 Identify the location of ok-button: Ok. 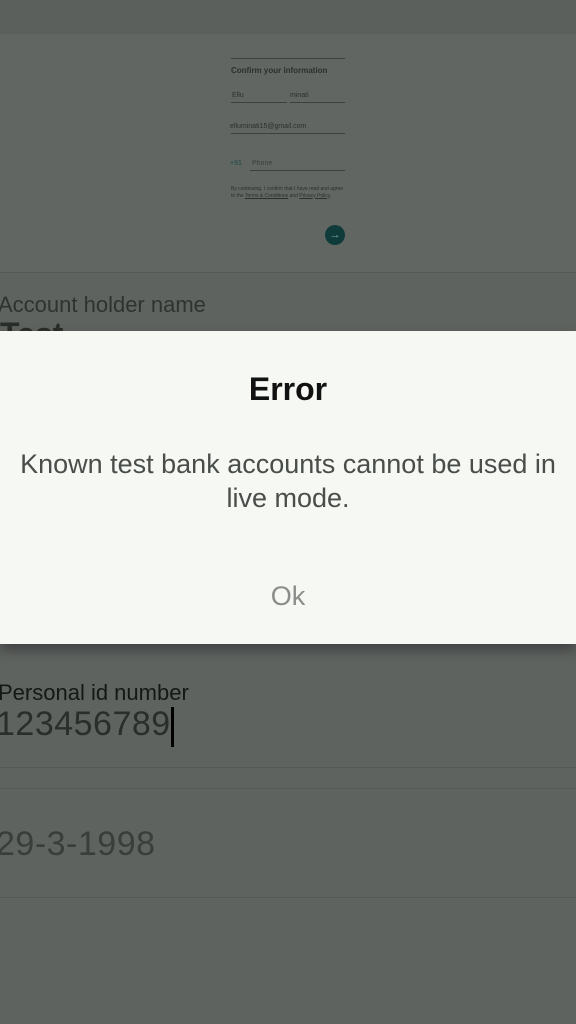
(288, 596).